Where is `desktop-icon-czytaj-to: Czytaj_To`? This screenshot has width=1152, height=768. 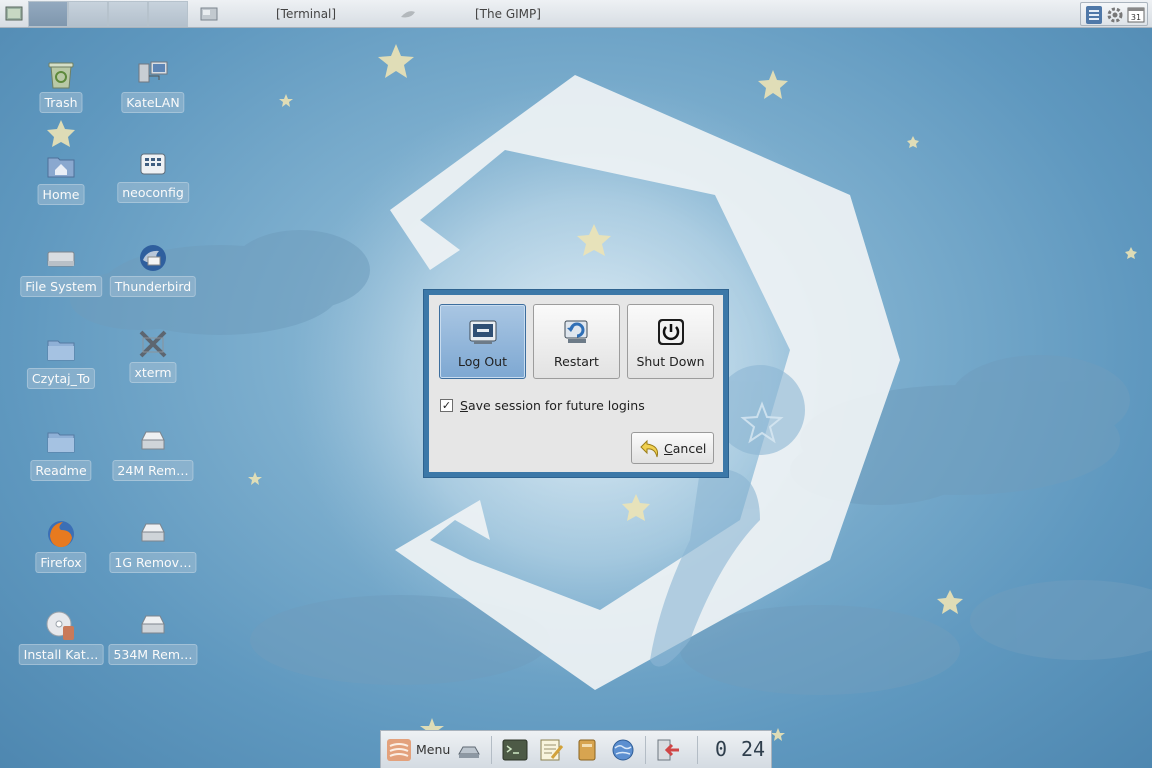
desktop-icon-czytaj-to: Czytaj_To is located at coordinates (61, 374).